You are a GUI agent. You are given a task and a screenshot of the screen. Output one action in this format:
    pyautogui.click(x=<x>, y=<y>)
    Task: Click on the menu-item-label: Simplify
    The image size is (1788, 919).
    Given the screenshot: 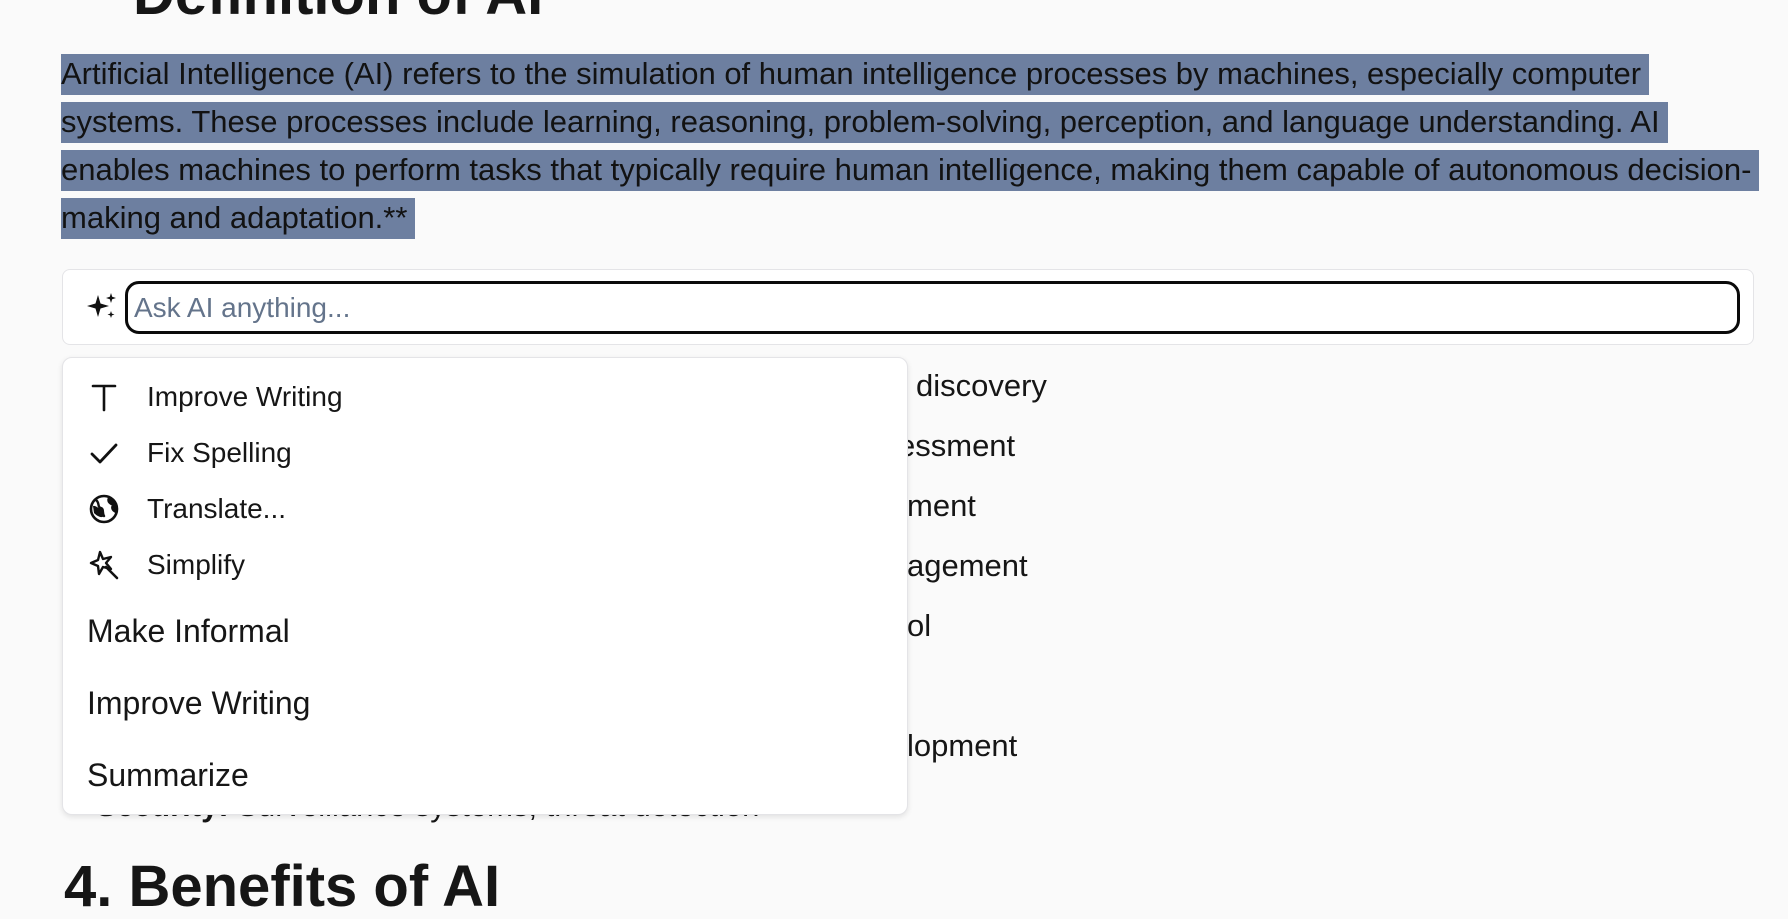 What is the action you would take?
    pyautogui.click(x=196, y=564)
    